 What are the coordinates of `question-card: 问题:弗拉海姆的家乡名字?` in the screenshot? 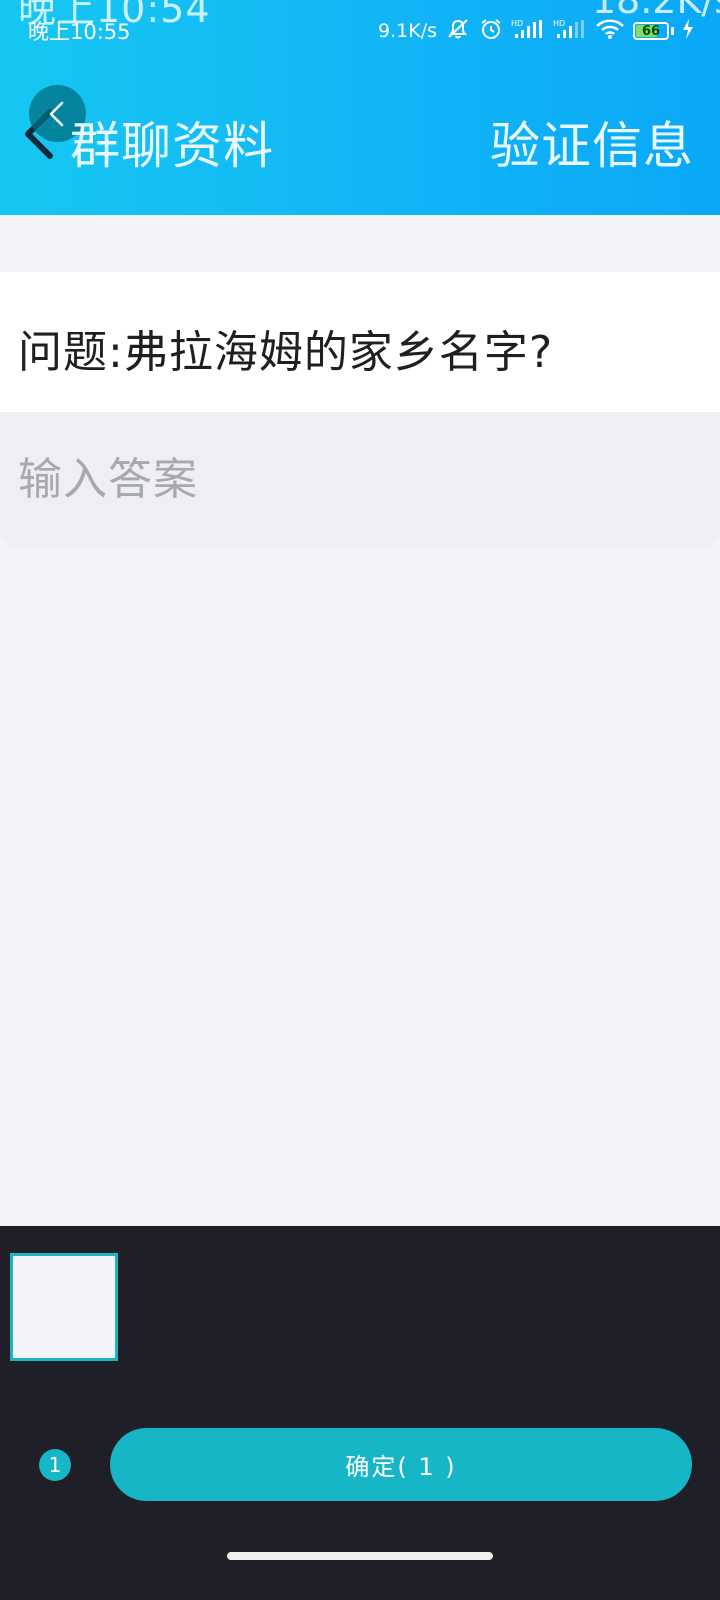 It's located at (360, 342).